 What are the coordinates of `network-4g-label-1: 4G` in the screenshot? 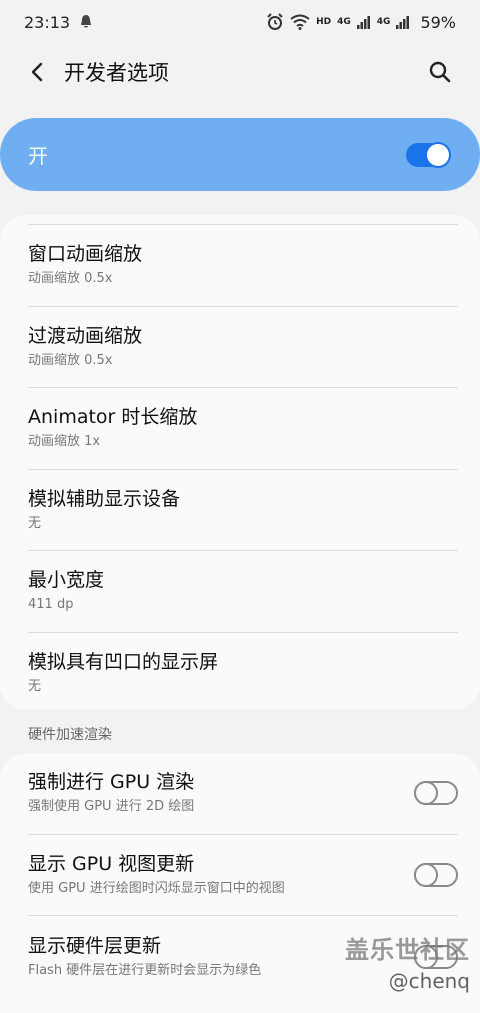 It's located at (344, 22).